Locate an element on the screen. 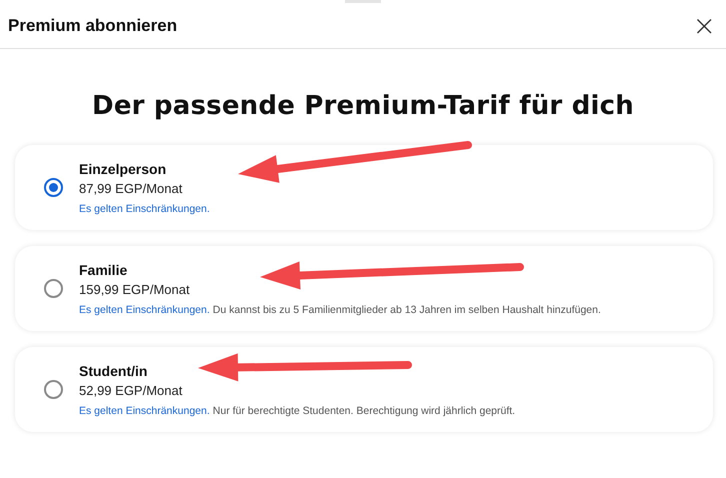 This screenshot has height=478, width=726. plan-note: Du kannst bis zu 5 Familienmitglieder ab 13 Jahren im selben Haushalt hinzufügen. is located at coordinates (406, 310).